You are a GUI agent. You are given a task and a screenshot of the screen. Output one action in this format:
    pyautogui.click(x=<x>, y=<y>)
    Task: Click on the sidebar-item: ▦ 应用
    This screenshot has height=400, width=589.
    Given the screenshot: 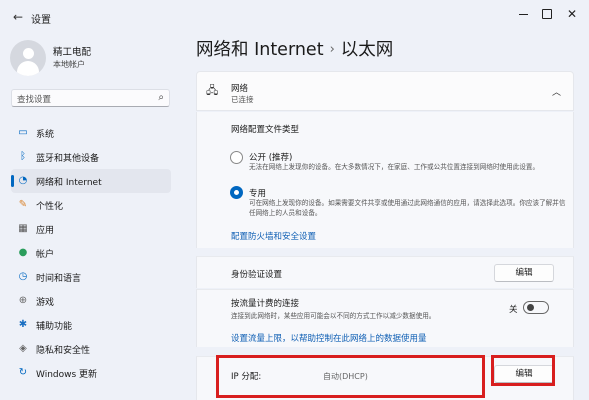 What is the action you would take?
    pyautogui.click(x=91, y=229)
    